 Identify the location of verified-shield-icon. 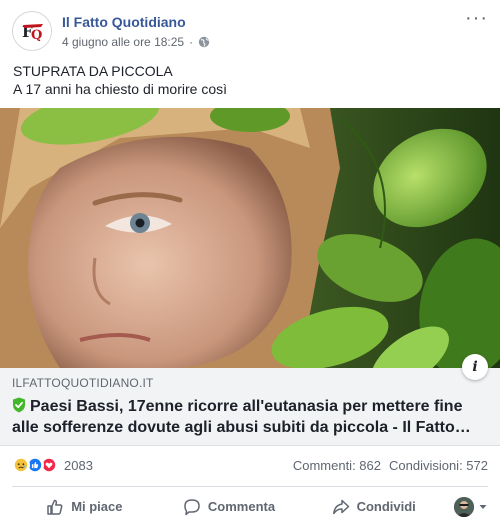
(19, 405).